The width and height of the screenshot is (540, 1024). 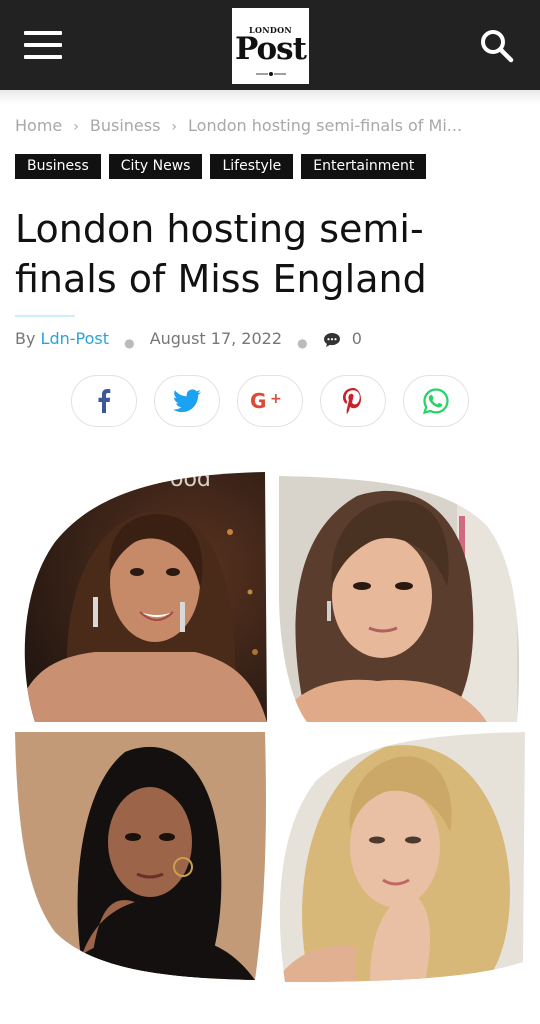 What do you see at coordinates (43, 45) in the screenshot?
I see `menu-icon` at bounding box center [43, 45].